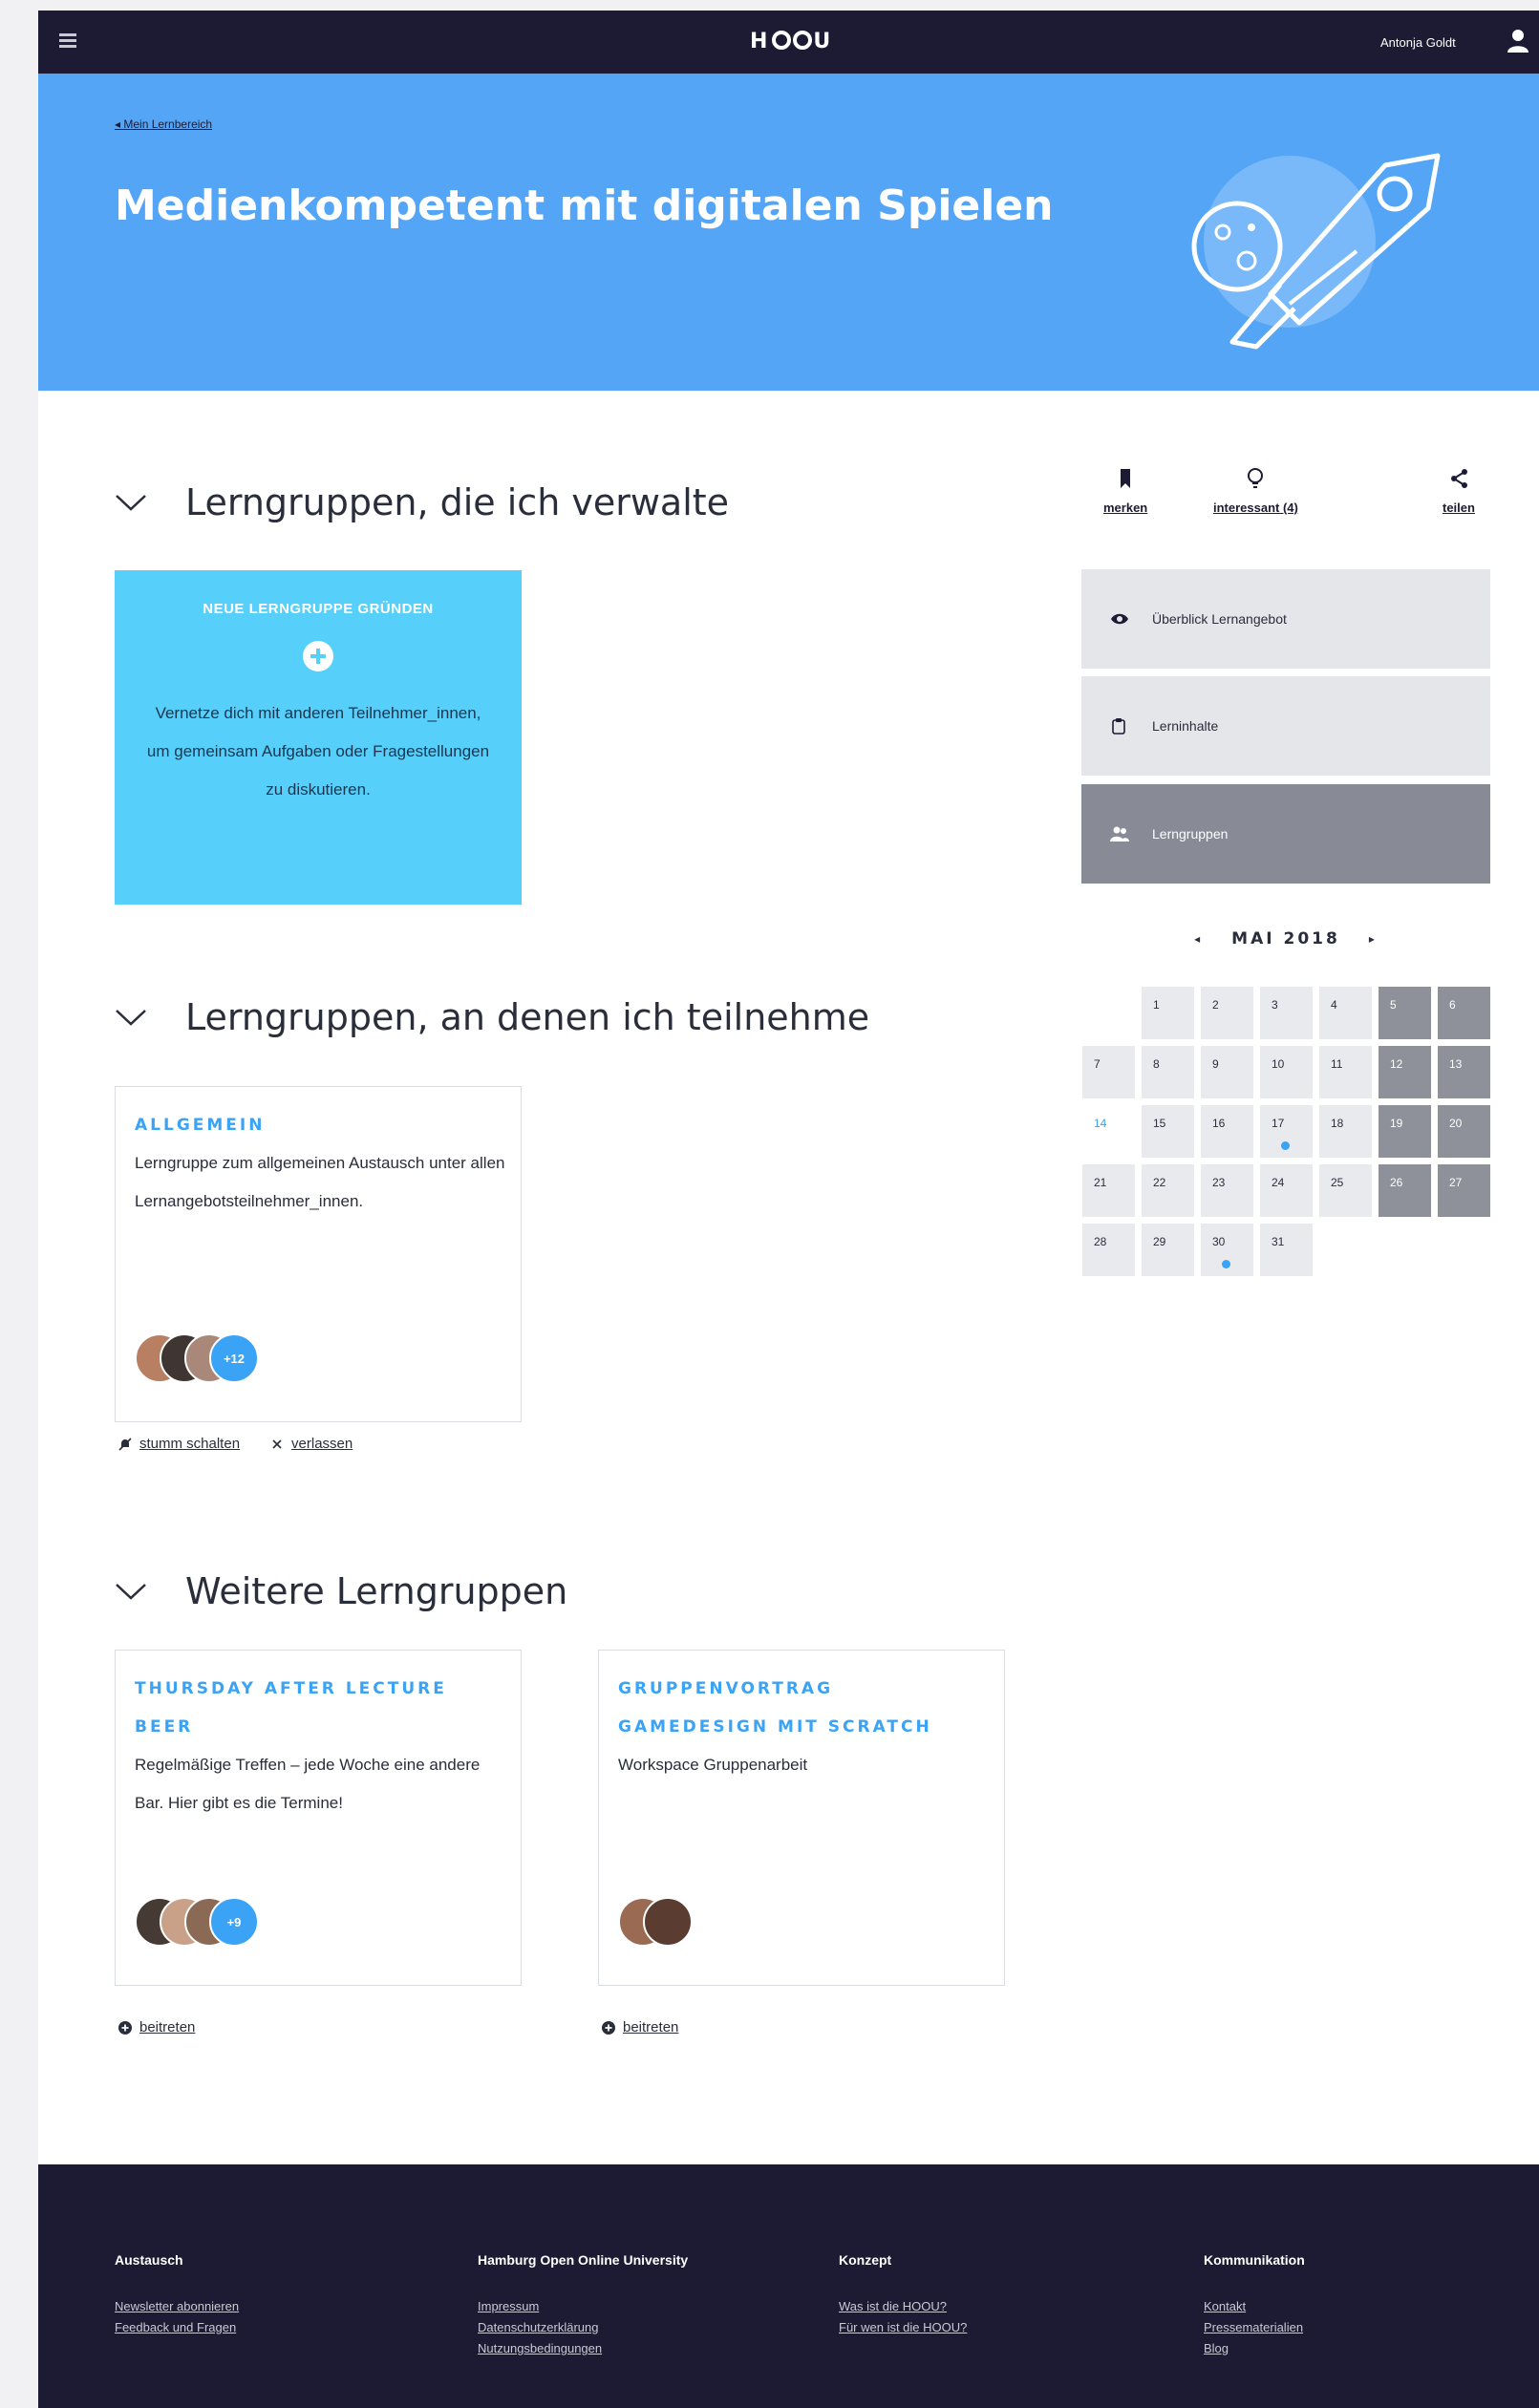 The width and height of the screenshot is (1539, 2408). What do you see at coordinates (1126, 478) in the screenshot?
I see `bookmark-icon` at bounding box center [1126, 478].